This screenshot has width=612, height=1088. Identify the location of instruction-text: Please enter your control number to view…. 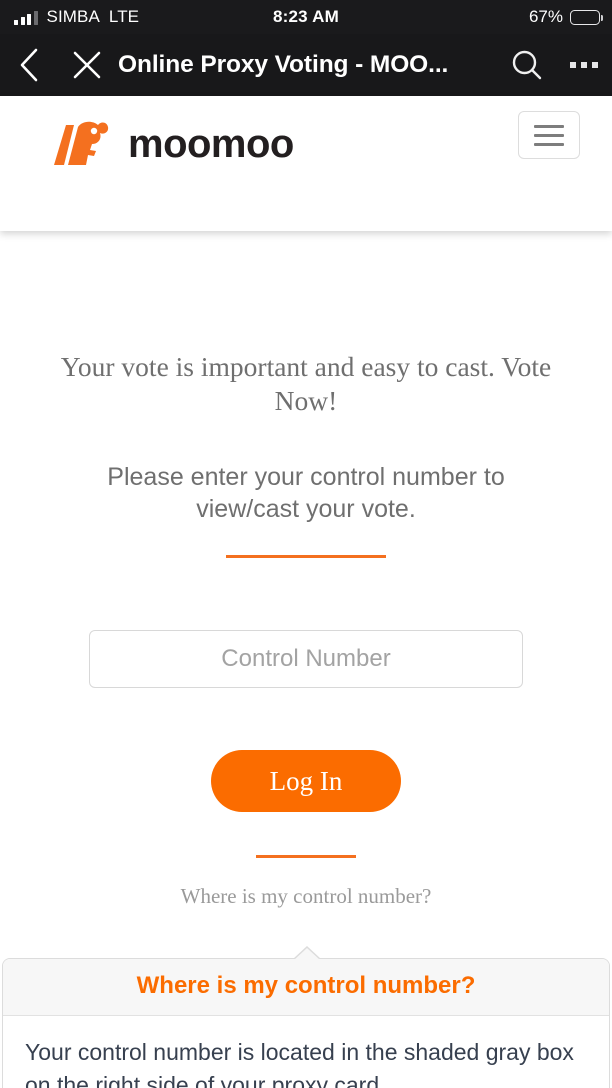
(306, 493).